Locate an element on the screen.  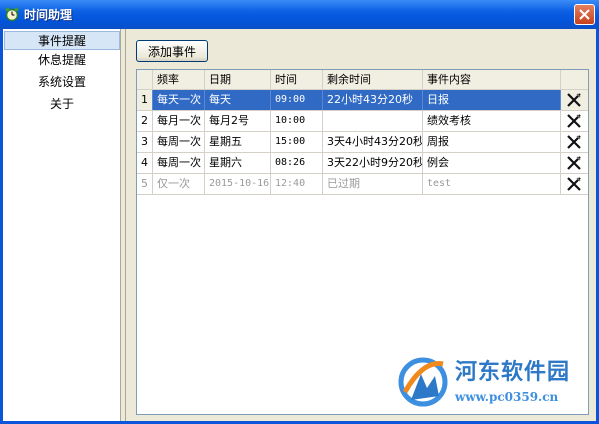
close-icon is located at coordinates (584, 14).